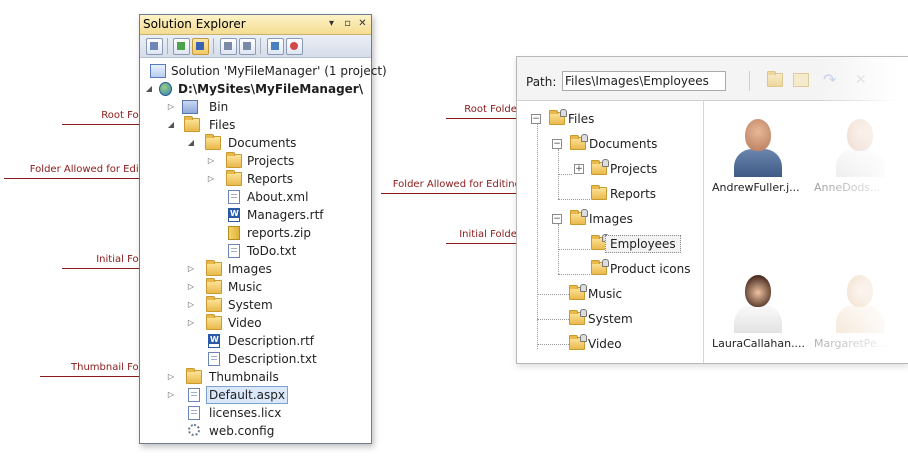  Describe the element at coordinates (331, 23) in the screenshot. I see `dropdown-arrow-icon: ▾` at that location.